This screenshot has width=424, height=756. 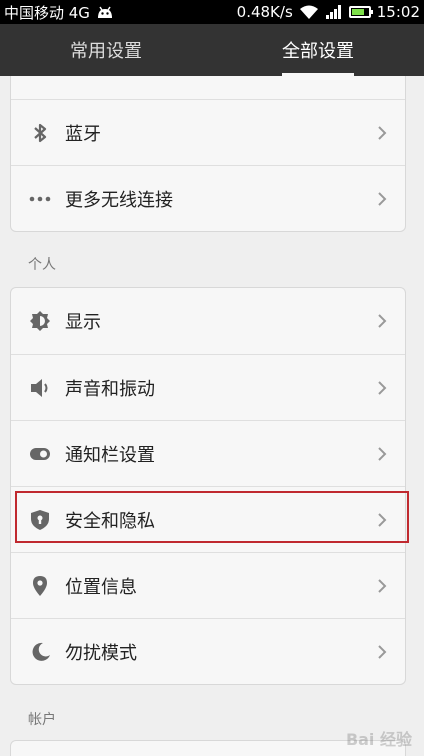 I want to click on list-item-display: 显示, so click(x=208, y=321).